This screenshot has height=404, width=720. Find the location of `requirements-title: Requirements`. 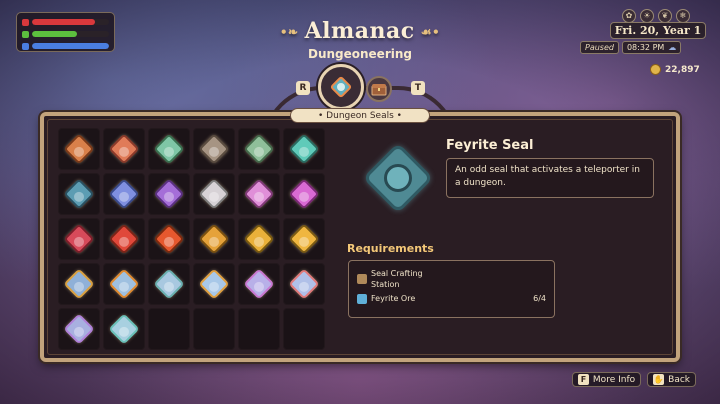

requirements-title: Requirements is located at coordinates (390, 248).